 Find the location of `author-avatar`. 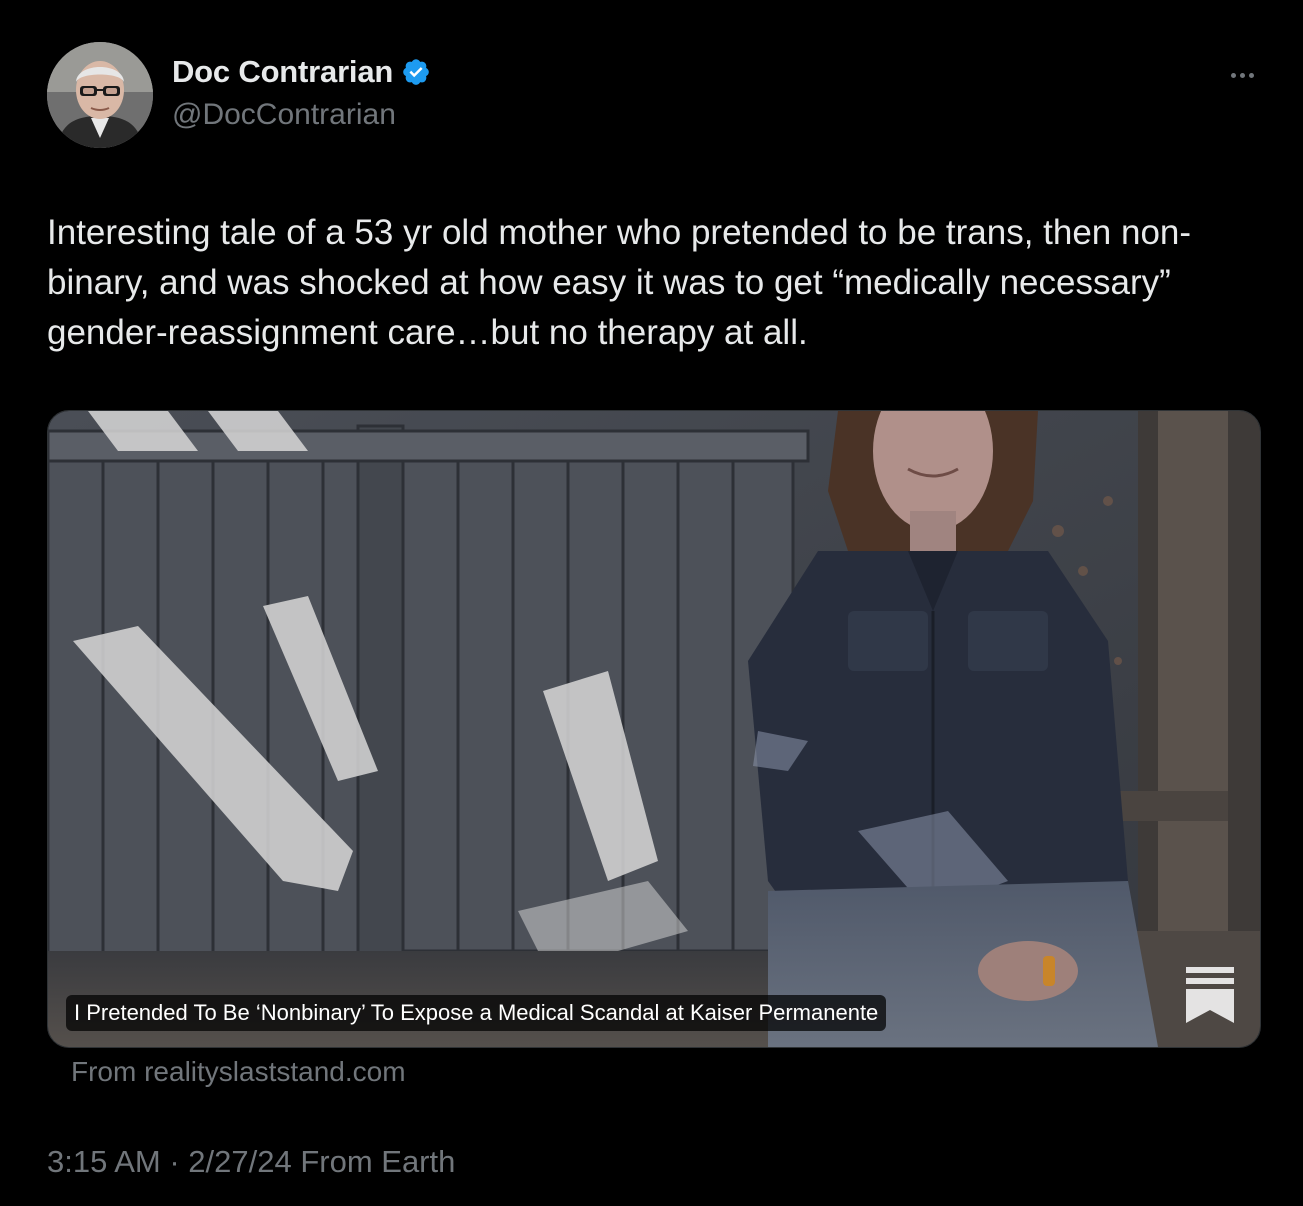

author-avatar is located at coordinates (100, 95).